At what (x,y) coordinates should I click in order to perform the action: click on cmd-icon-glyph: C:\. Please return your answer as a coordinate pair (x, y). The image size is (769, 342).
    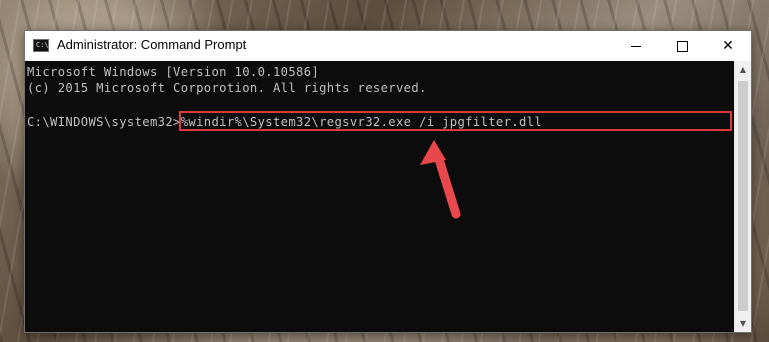
    Looking at the image, I should click on (42, 45).